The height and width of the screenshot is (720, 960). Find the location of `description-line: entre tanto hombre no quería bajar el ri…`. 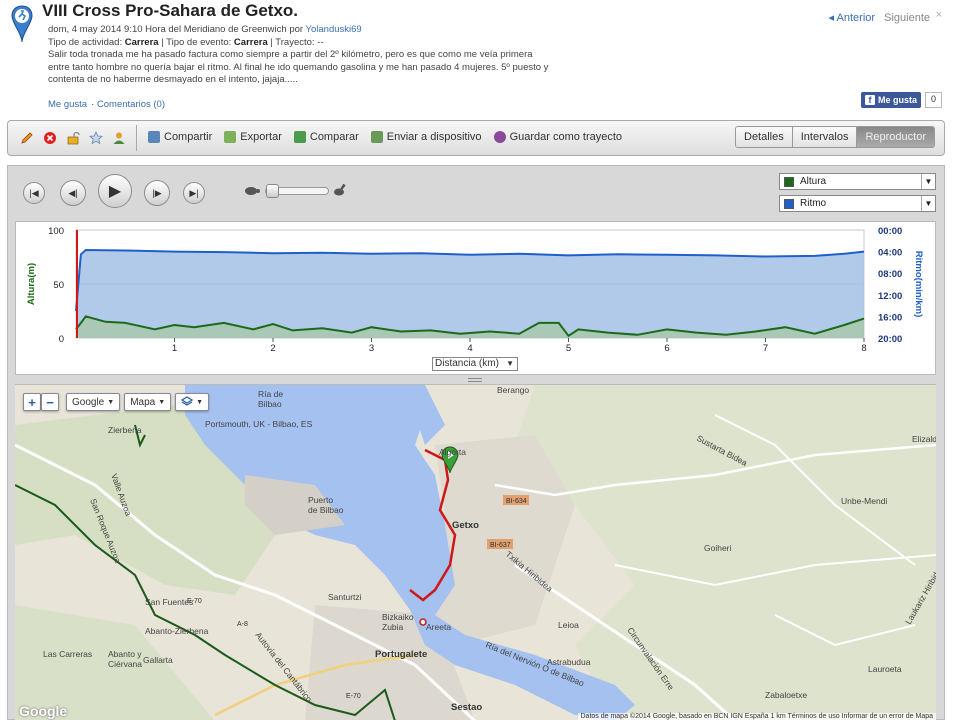

description-line: entre tanto hombre no quería bajar el ri… is located at coordinates (298, 67).